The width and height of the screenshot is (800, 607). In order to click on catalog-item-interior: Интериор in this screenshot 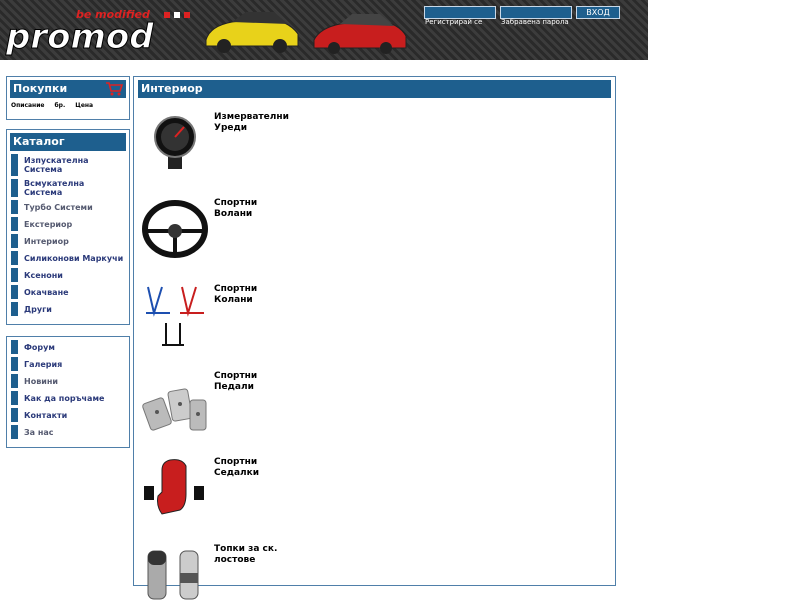, I will do `click(68, 241)`.